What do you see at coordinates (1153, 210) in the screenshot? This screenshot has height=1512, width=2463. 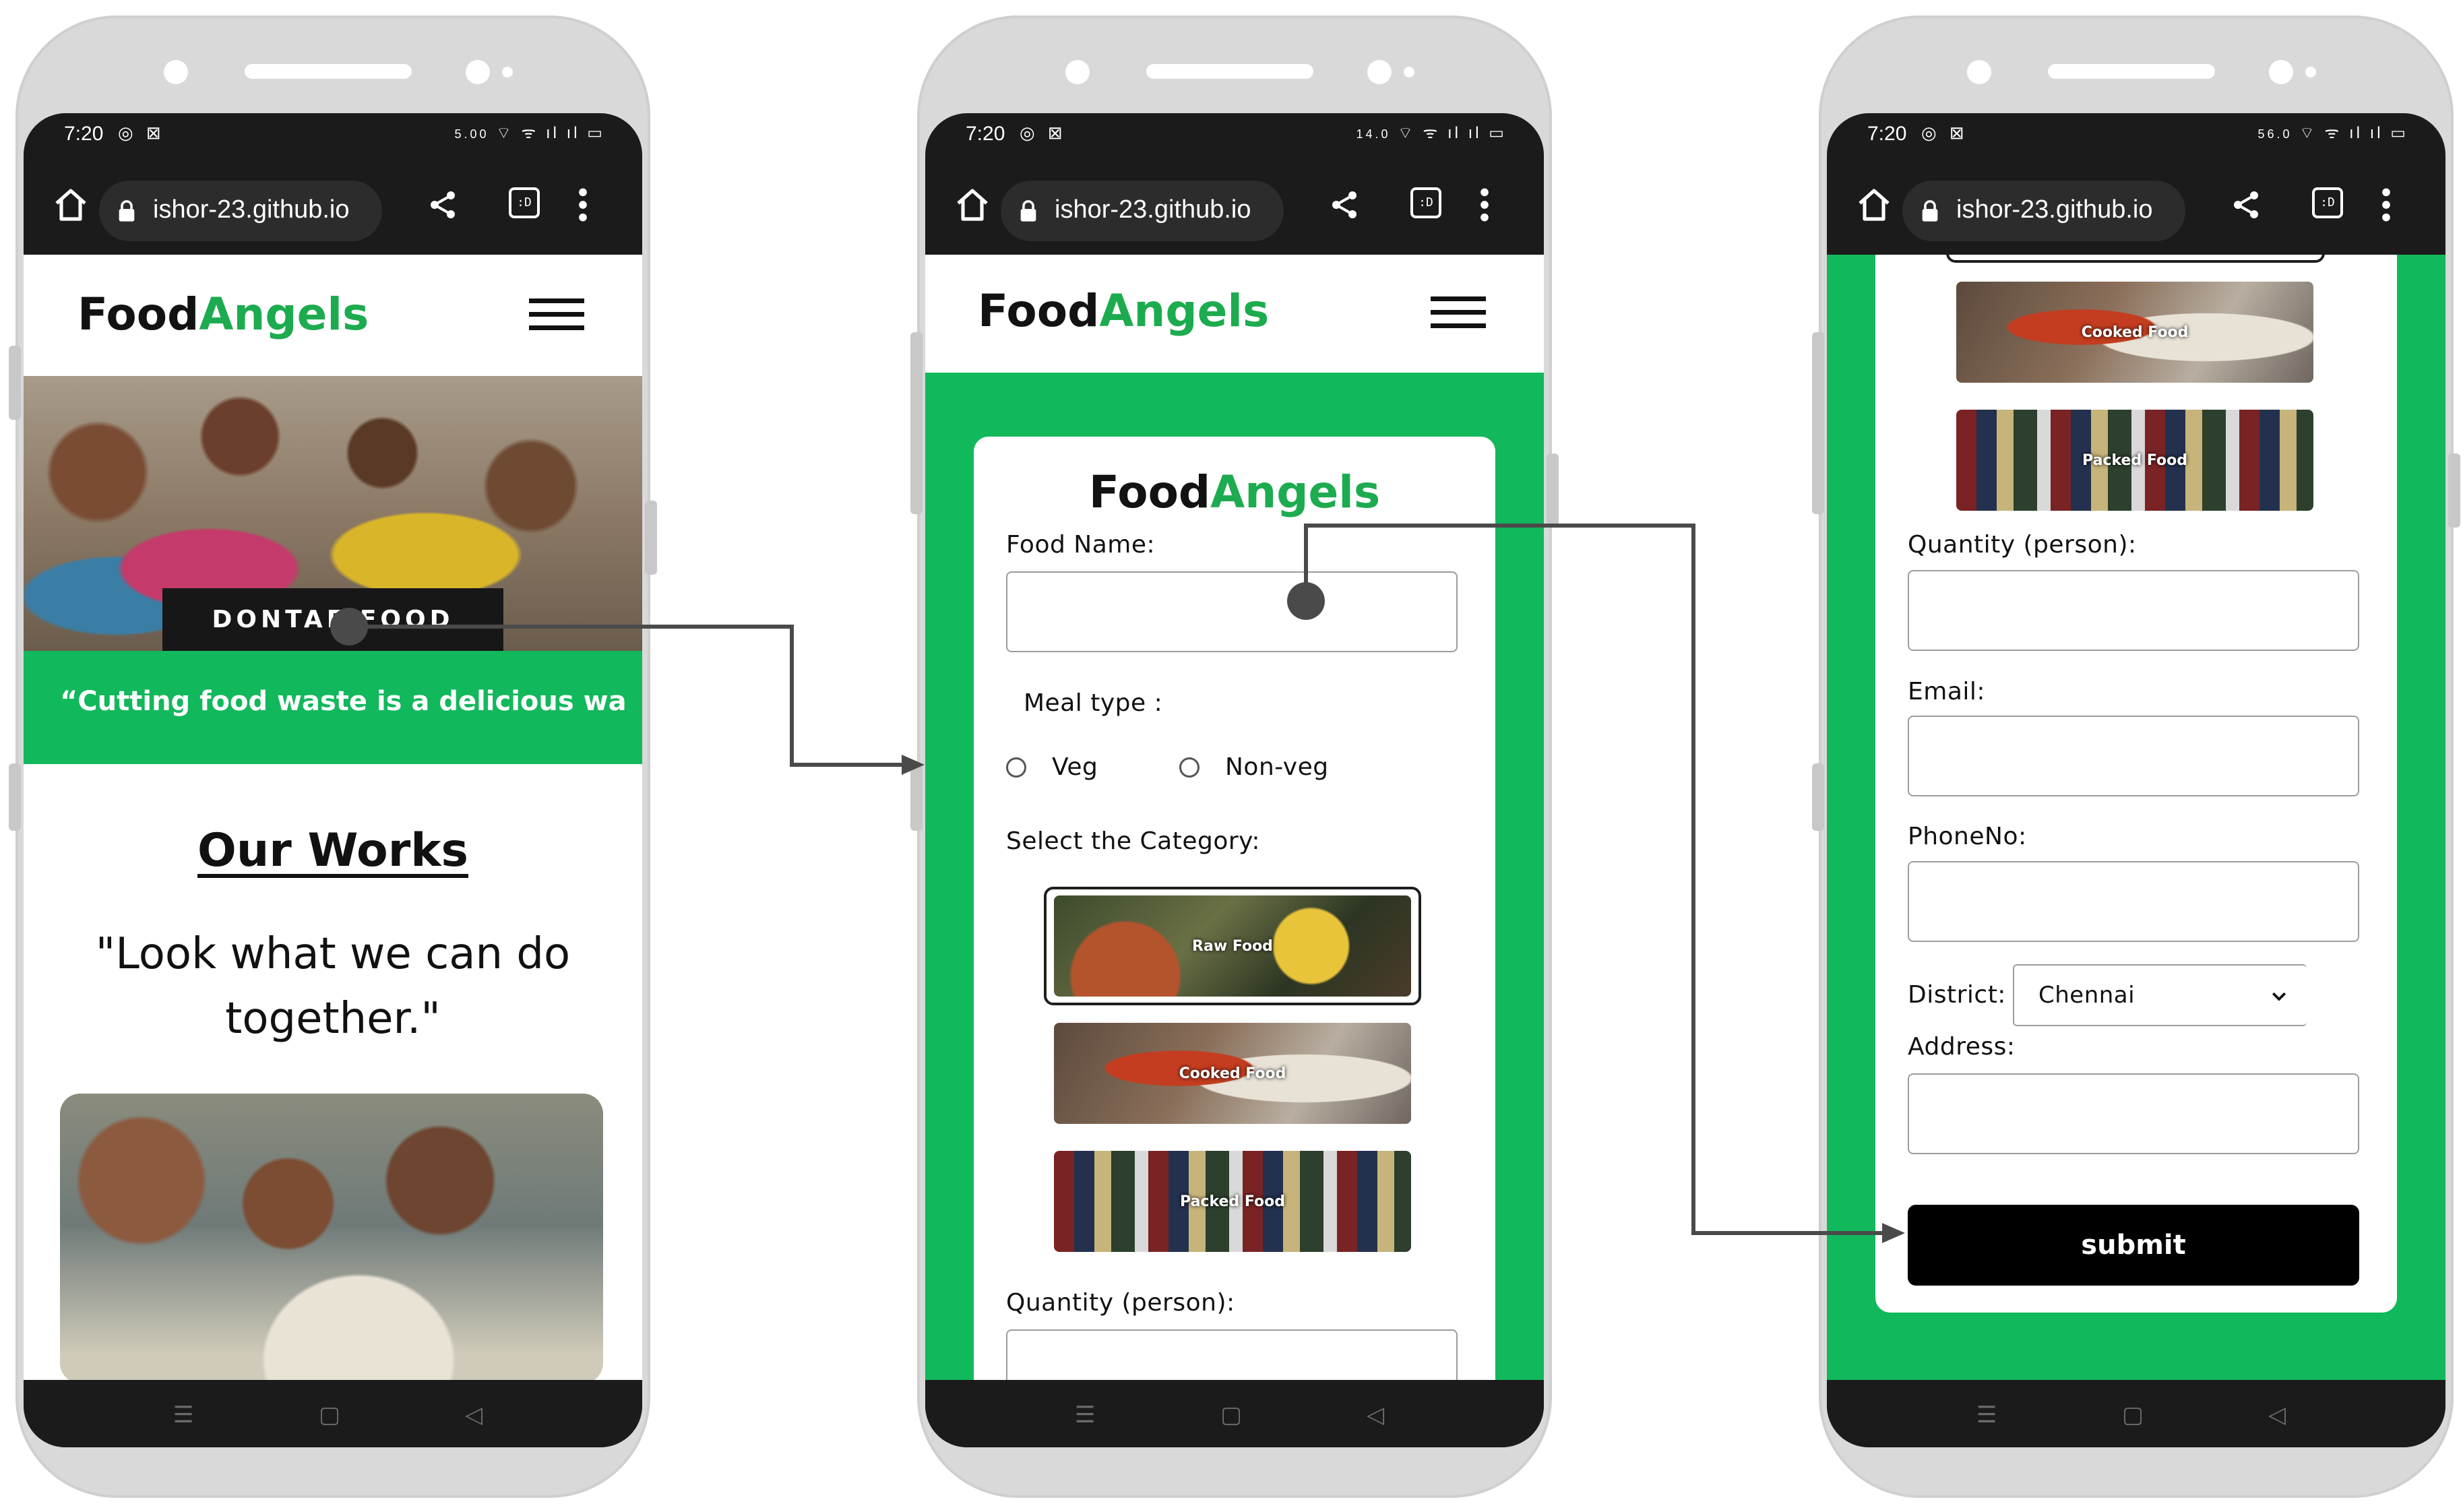 I see `url-text: ishor-23.github.io` at bounding box center [1153, 210].